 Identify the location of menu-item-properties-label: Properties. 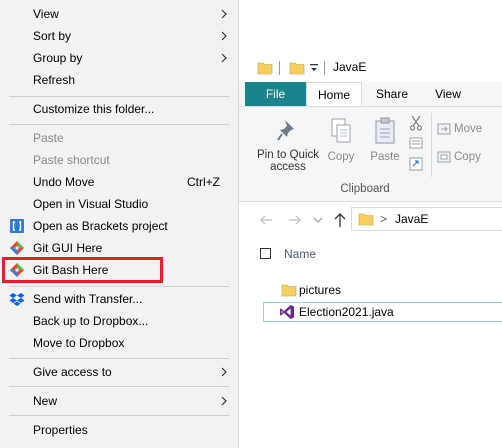
(60, 430).